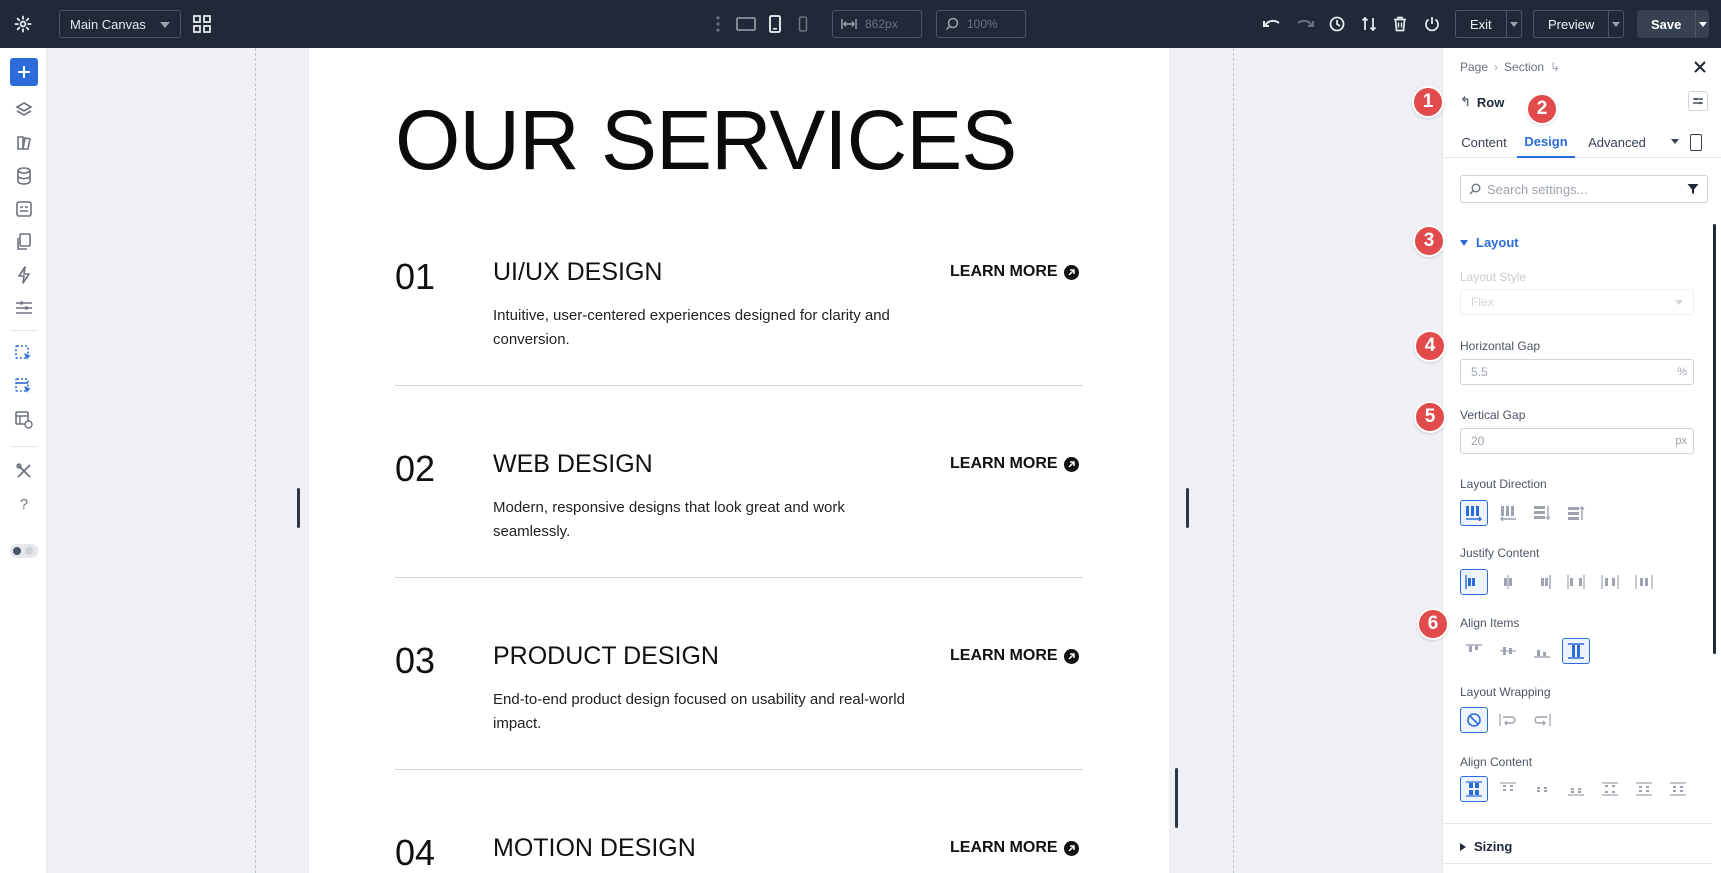 The image size is (1721, 873). I want to click on align-content-start-icon, so click(1508, 789).